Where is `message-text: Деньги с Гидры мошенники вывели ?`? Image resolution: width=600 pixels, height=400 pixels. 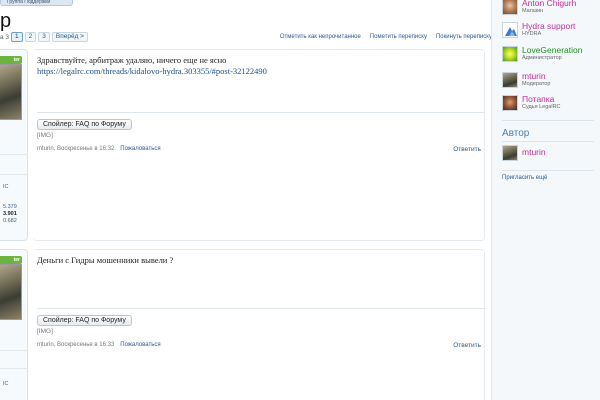
message-text: Деньги с Гидры мошенники вывели ? is located at coordinates (105, 260).